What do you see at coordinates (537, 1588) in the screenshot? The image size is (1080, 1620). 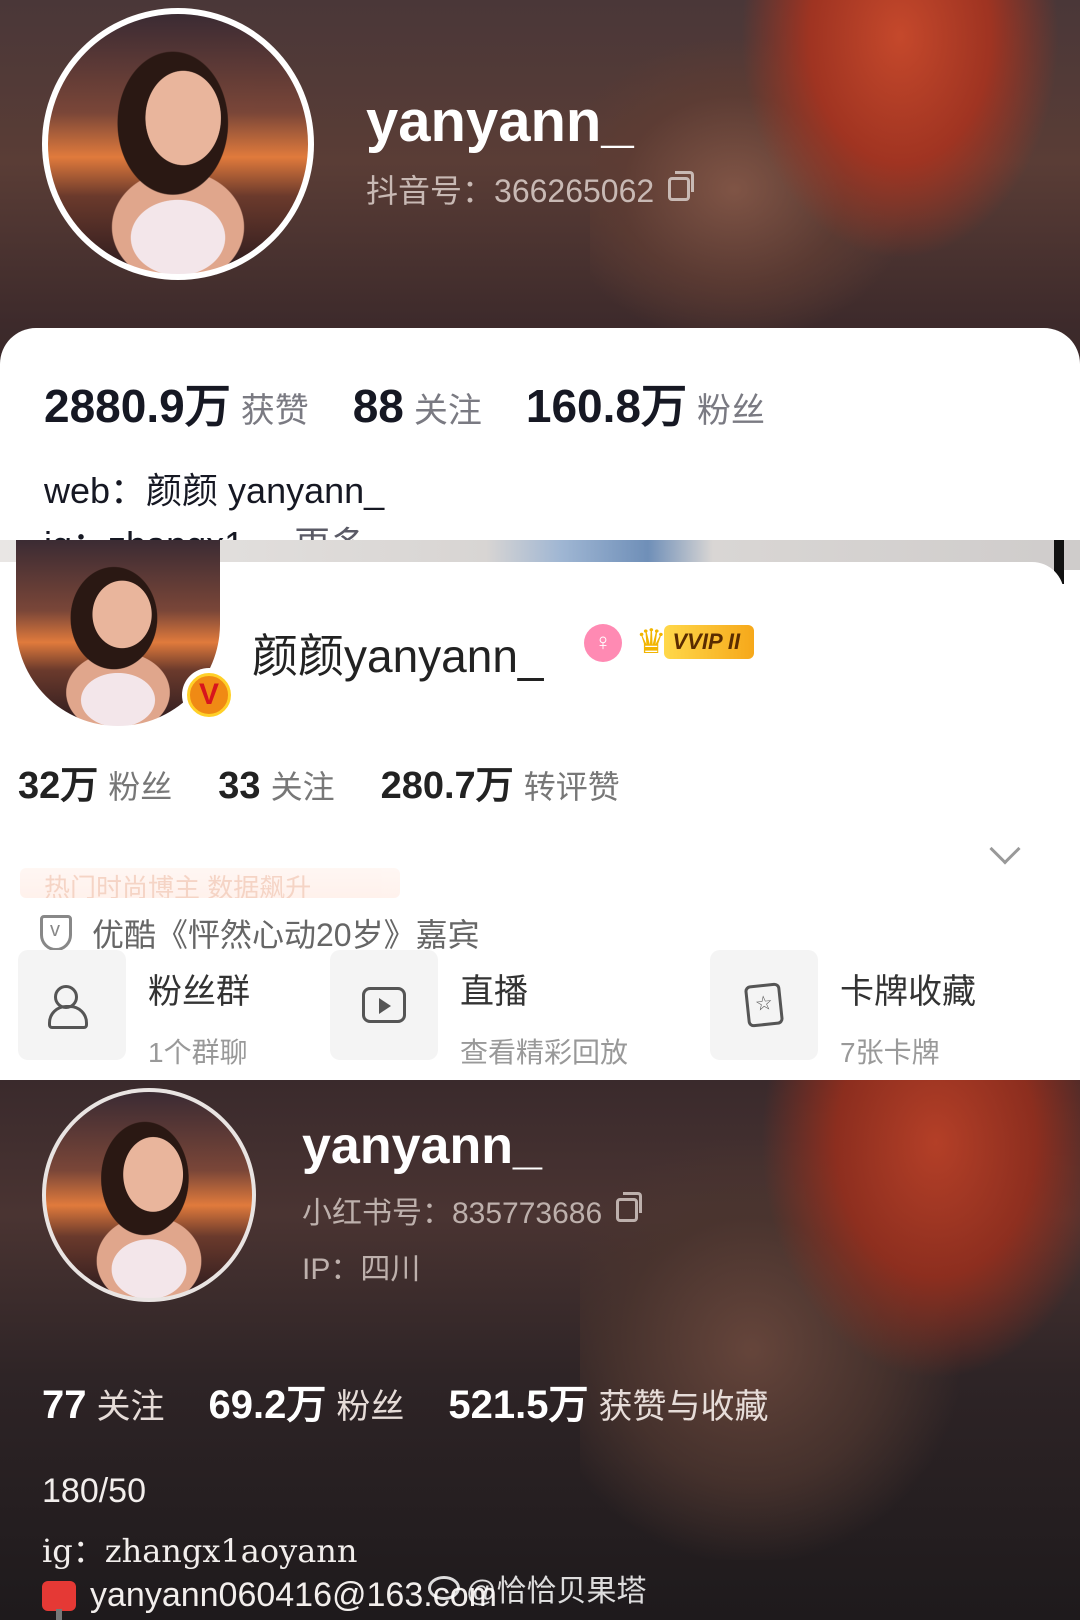 I see `watermark: @恰恰贝果塔` at bounding box center [537, 1588].